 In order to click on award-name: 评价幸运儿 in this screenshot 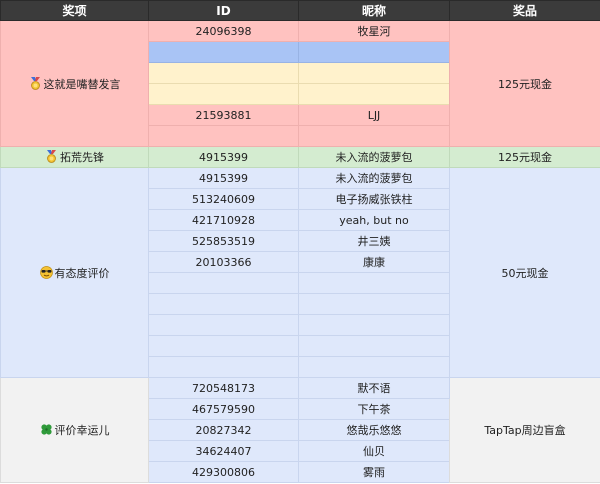, I will do `click(82, 430)`.